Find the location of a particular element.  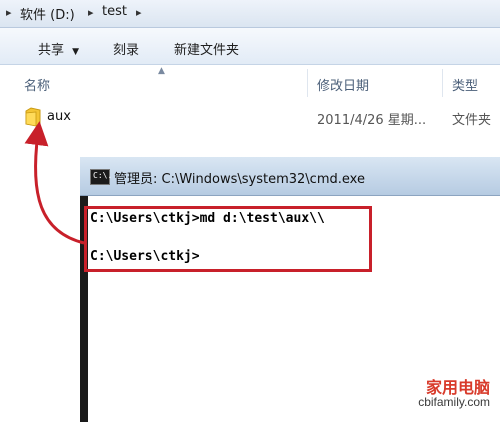

annotation-arrow is located at coordinates (54, 183).